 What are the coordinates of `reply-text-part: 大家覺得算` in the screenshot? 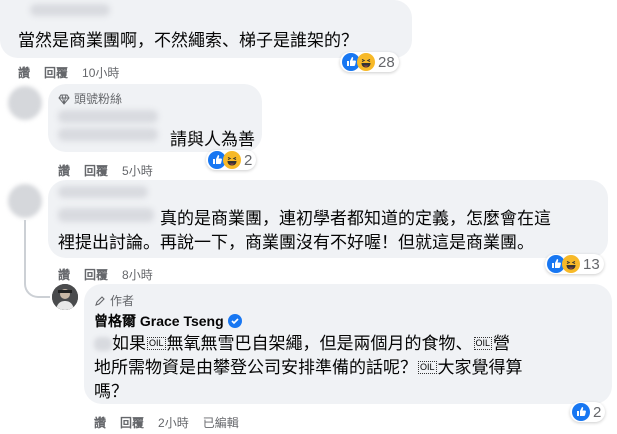 It's located at (480, 367).